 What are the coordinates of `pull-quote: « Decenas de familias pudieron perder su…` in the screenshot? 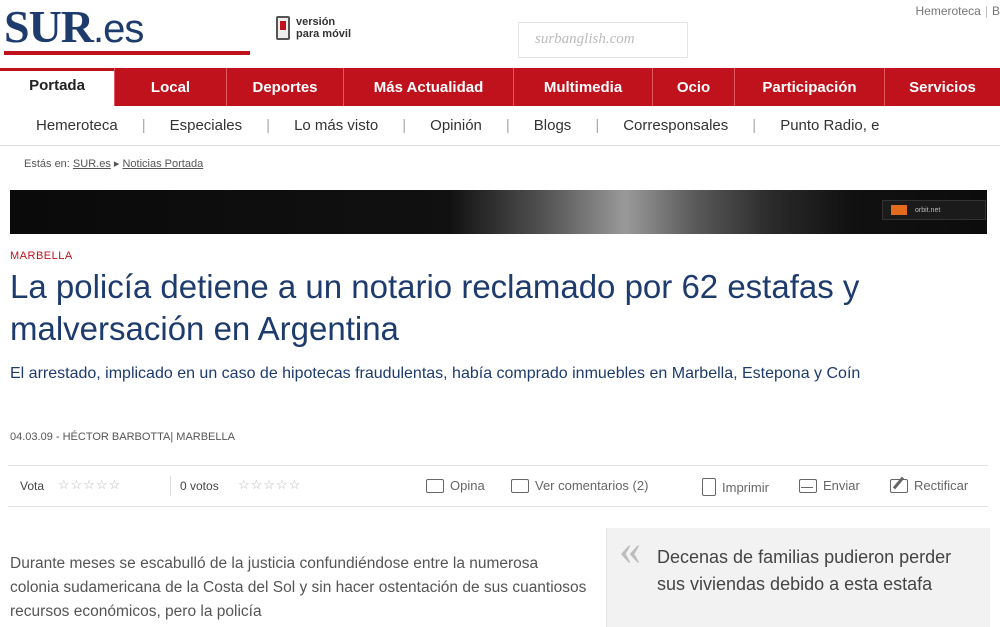 It's located at (798, 577).